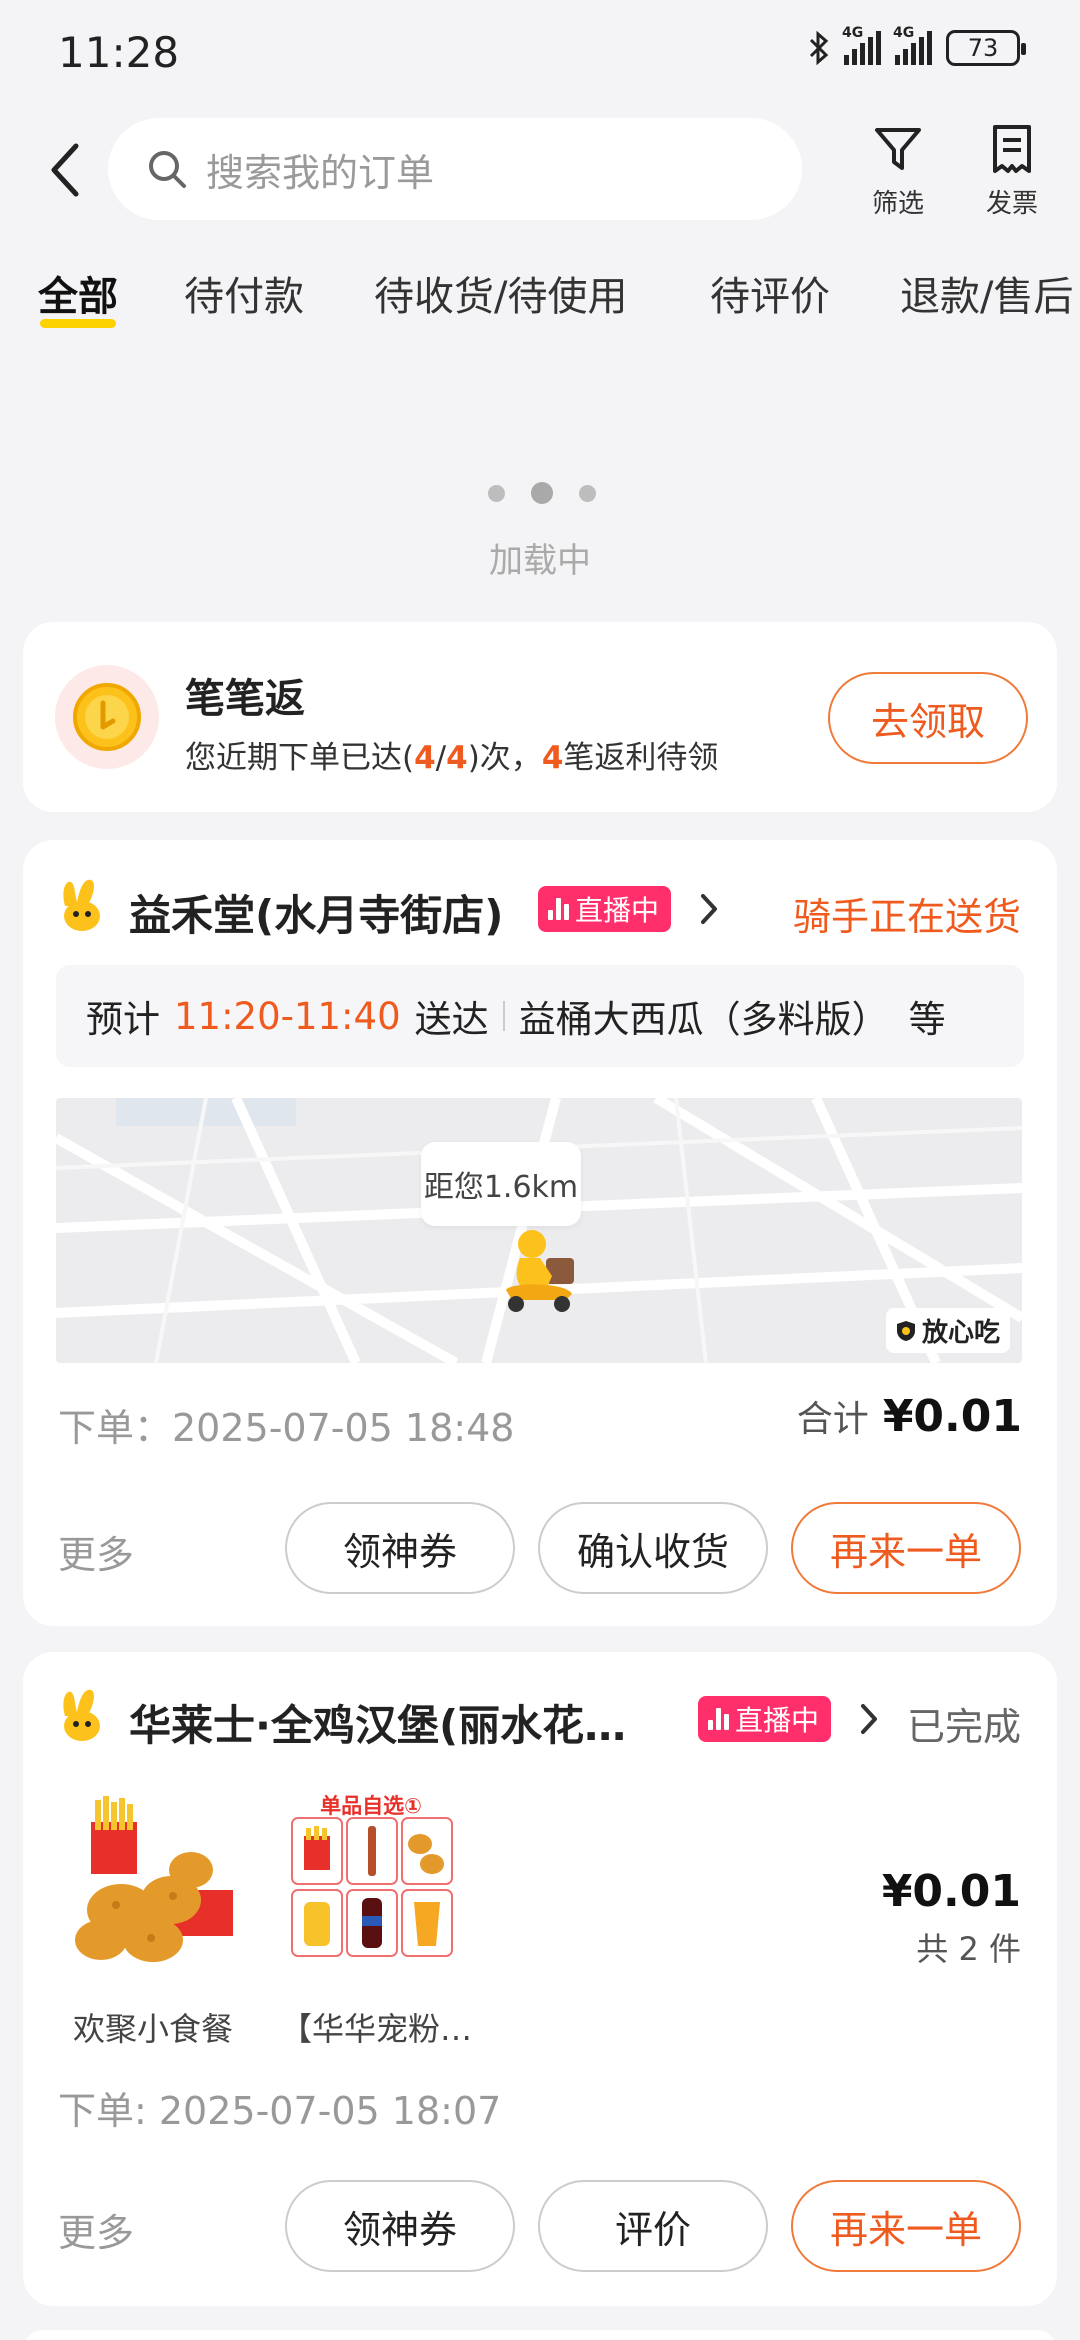 This screenshot has width=1080, height=2340. Describe the element at coordinates (540, 561) in the screenshot. I see `loading-text: 加载中` at that location.